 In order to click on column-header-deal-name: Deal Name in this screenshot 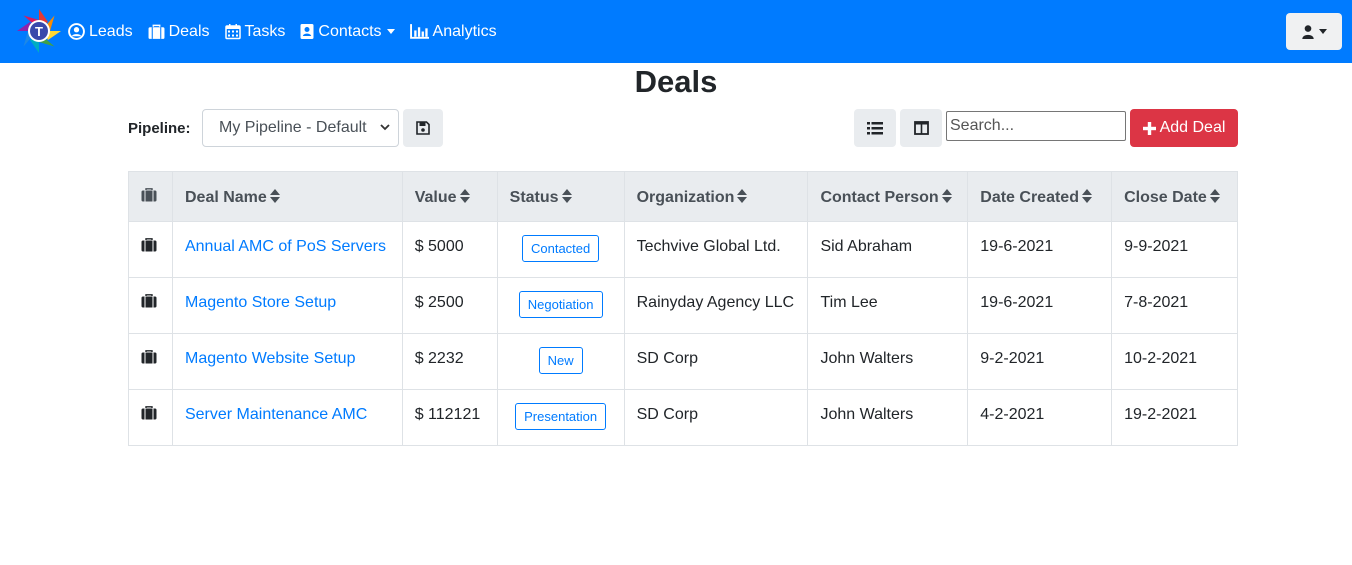, I will do `click(287, 196)`.